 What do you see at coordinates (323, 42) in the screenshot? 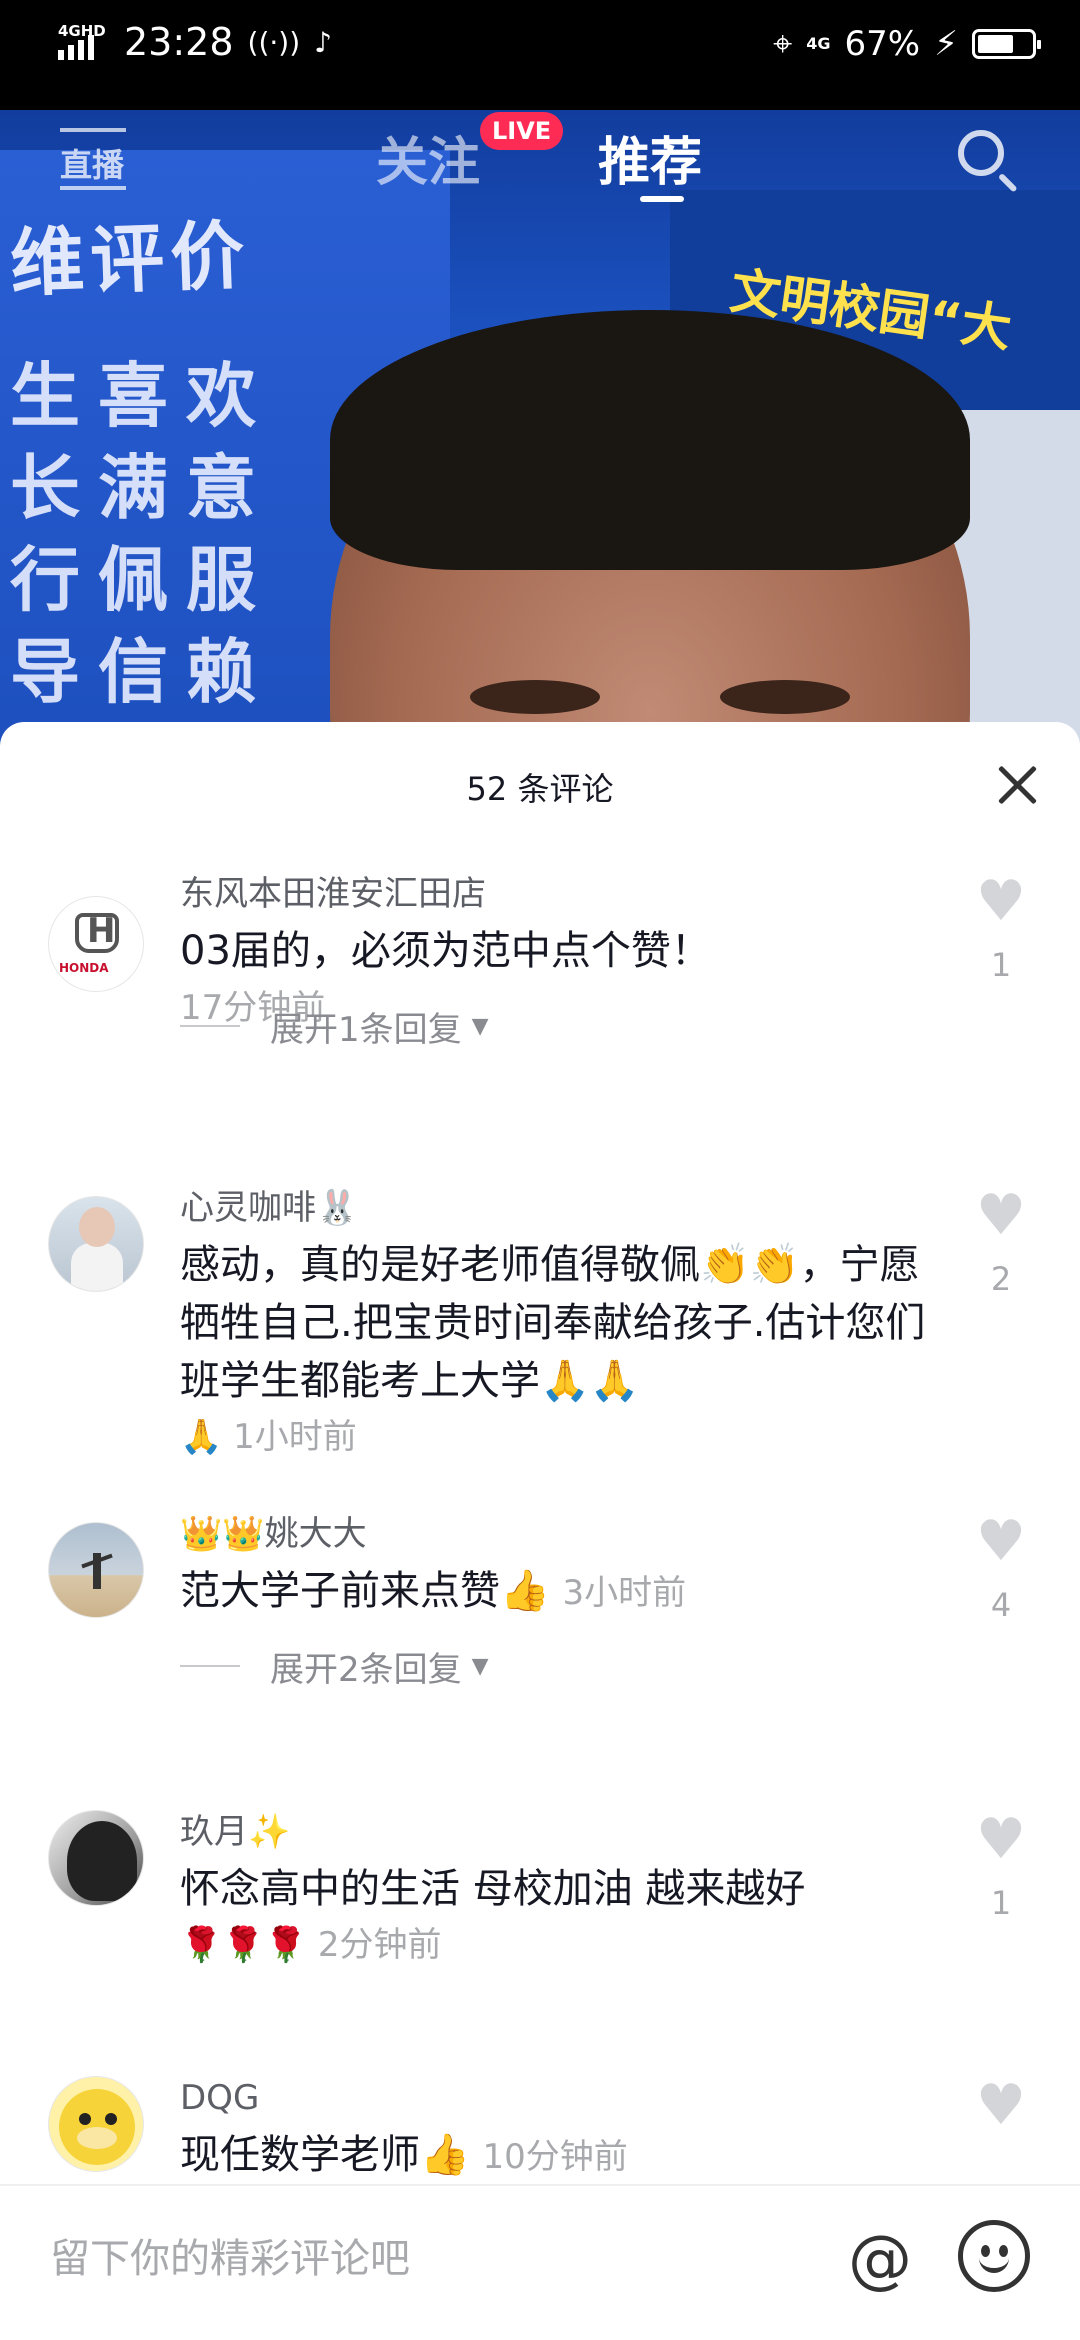
I see `tiktok-icon: ♪` at bounding box center [323, 42].